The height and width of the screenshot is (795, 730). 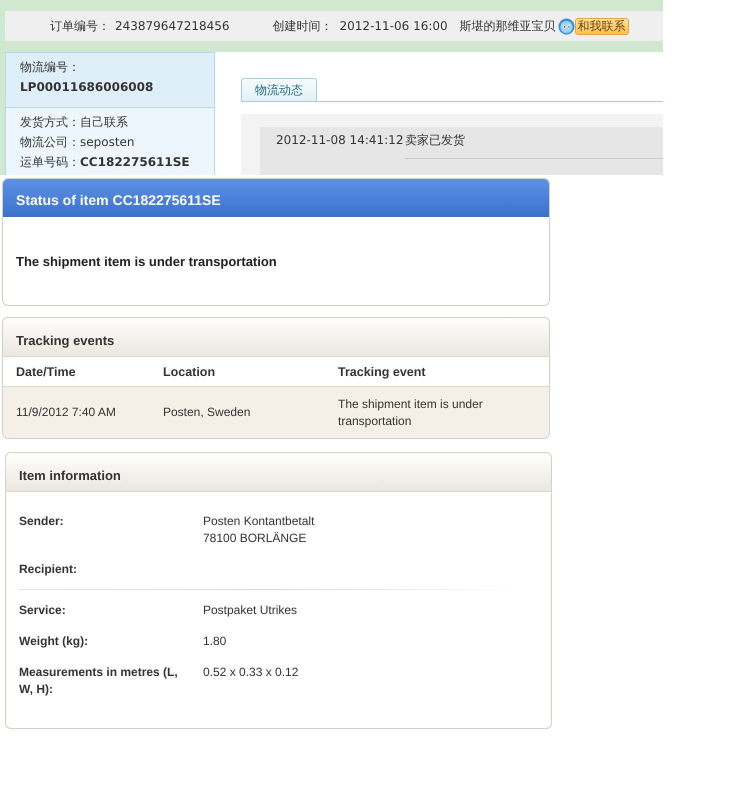 I want to click on contact-button: 和我联系, so click(x=601, y=26).